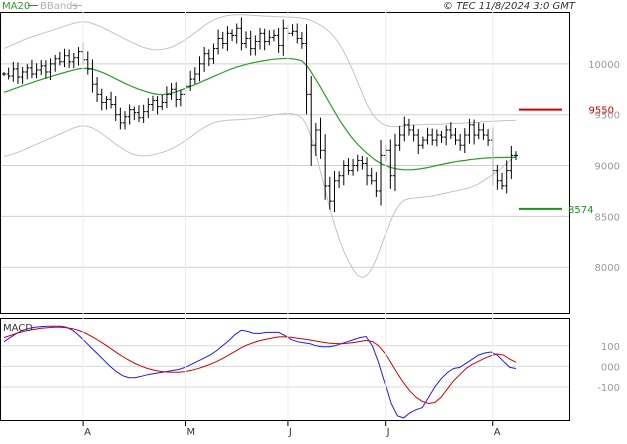 The height and width of the screenshot is (444, 627). I want to click on price-tick-label: 9500, so click(607, 116).